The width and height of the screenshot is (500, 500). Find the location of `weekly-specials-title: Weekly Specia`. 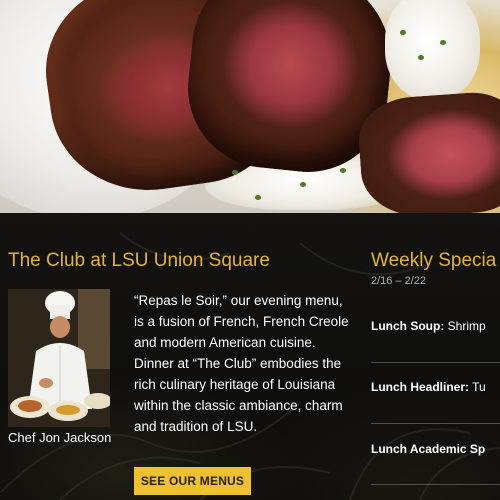

weekly-specials-title: Weekly Specia is located at coordinates (434, 260).